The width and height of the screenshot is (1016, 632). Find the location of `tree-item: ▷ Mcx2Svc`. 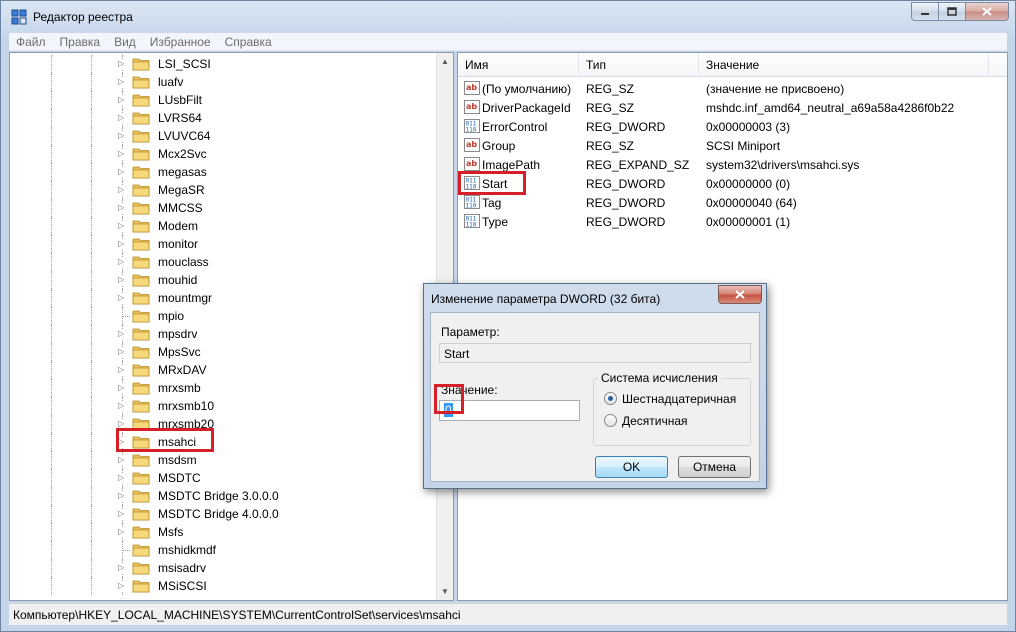

tree-item: ▷ Mcx2Svc is located at coordinates (225, 154).